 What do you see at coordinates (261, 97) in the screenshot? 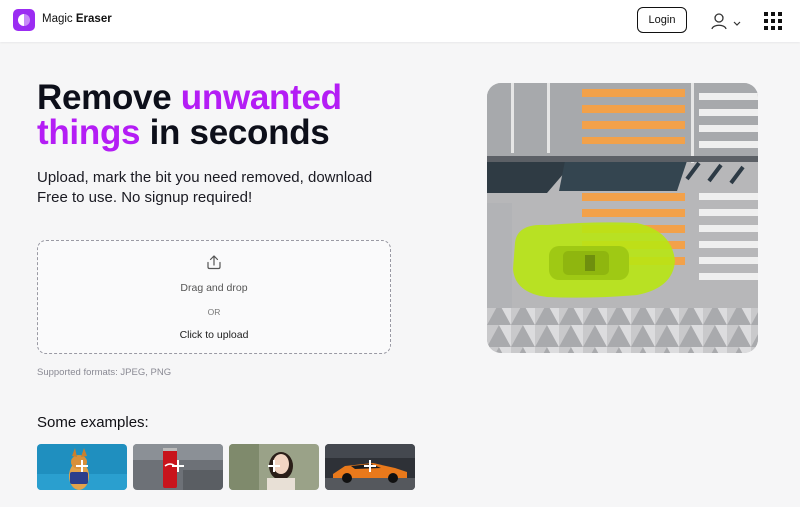
I see `title-accent-1: unwanted` at bounding box center [261, 97].